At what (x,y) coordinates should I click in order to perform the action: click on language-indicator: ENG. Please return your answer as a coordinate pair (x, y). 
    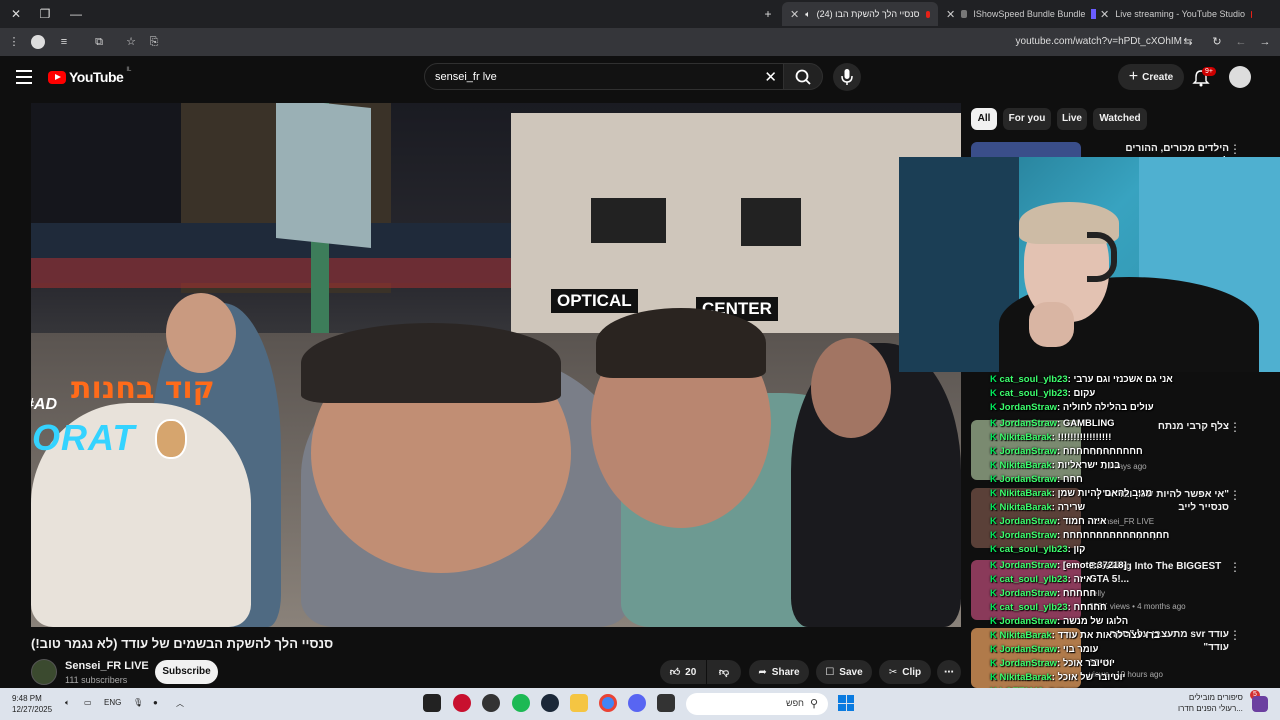
    Looking at the image, I should click on (112, 702).